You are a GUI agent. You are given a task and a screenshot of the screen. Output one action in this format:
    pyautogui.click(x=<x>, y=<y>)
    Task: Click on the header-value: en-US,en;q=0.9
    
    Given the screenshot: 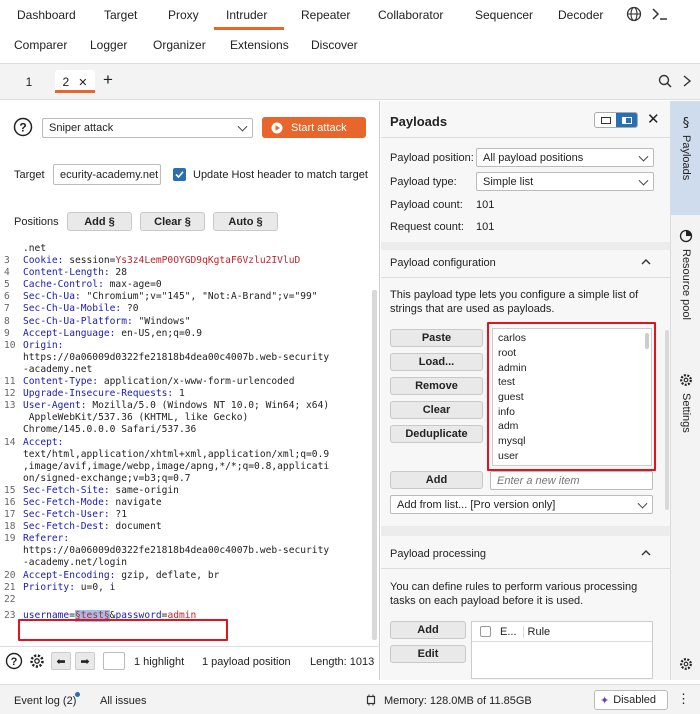 What is the action you would take?
    pyautogui.click(x=162, y=333)
    